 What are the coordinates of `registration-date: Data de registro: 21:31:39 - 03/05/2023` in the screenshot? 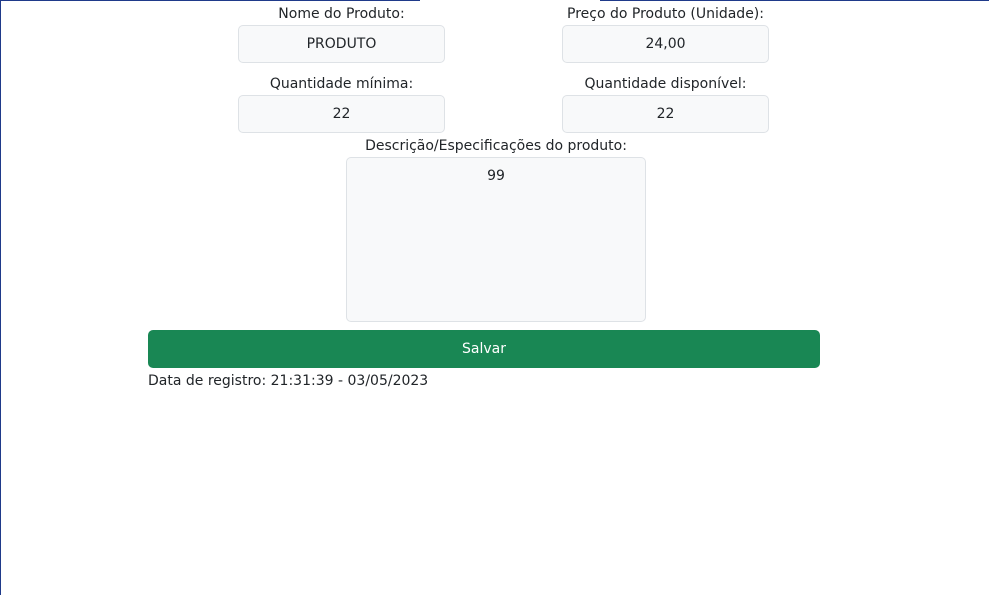 It's located at (288, 381).